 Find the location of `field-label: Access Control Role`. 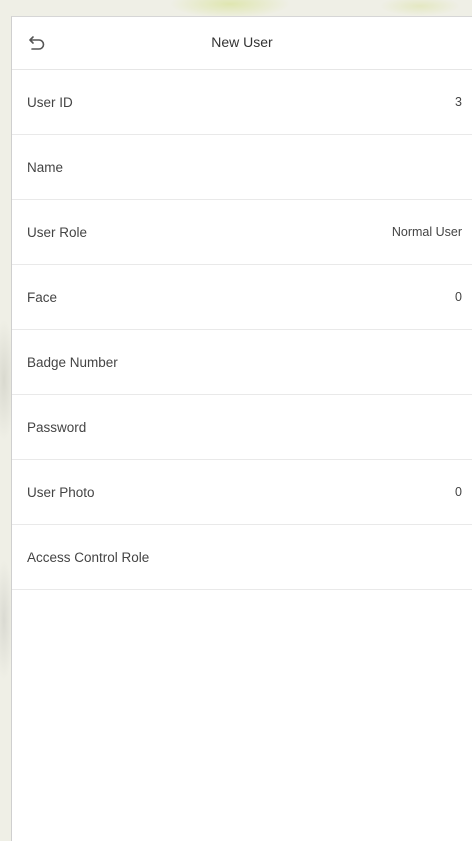

field-label: Access Control Role is located at coordinates (88, 557).